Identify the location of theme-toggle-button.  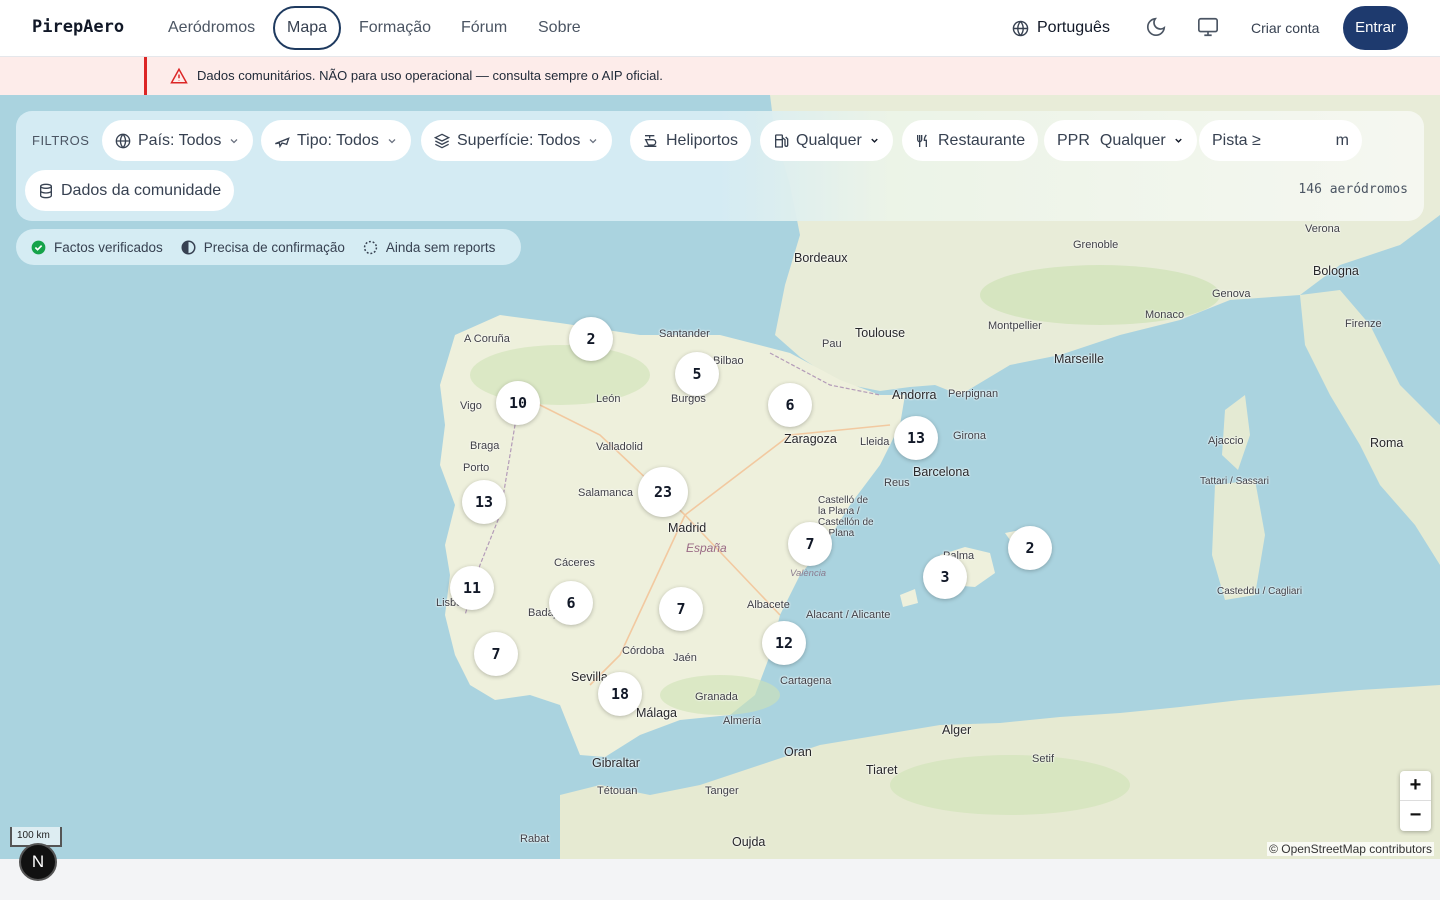
(1157, 28).